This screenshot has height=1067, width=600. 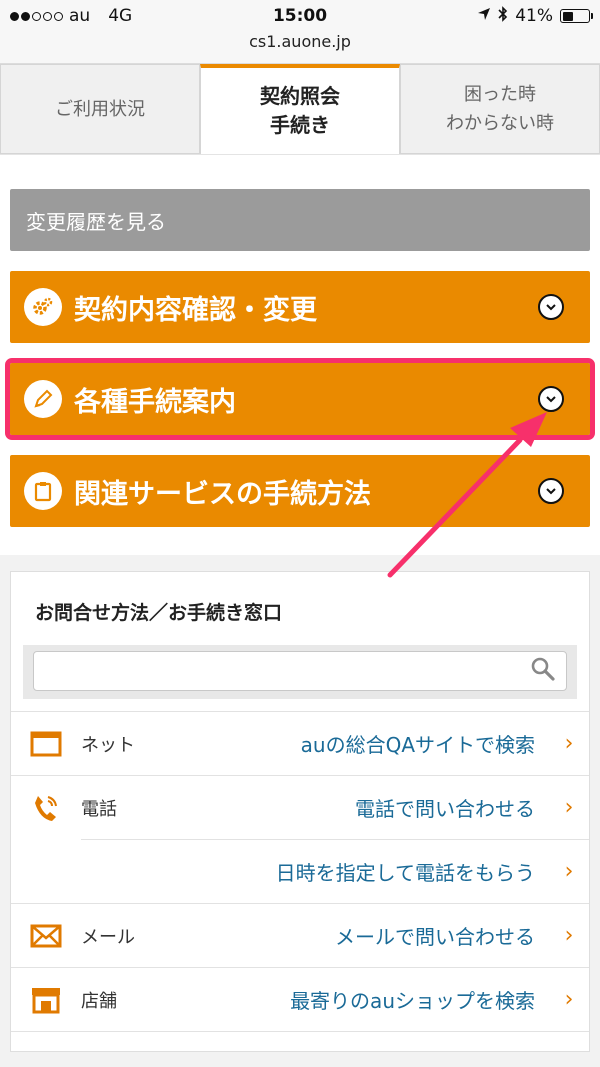 I want to click on search-input, so click(x=300, y=671).